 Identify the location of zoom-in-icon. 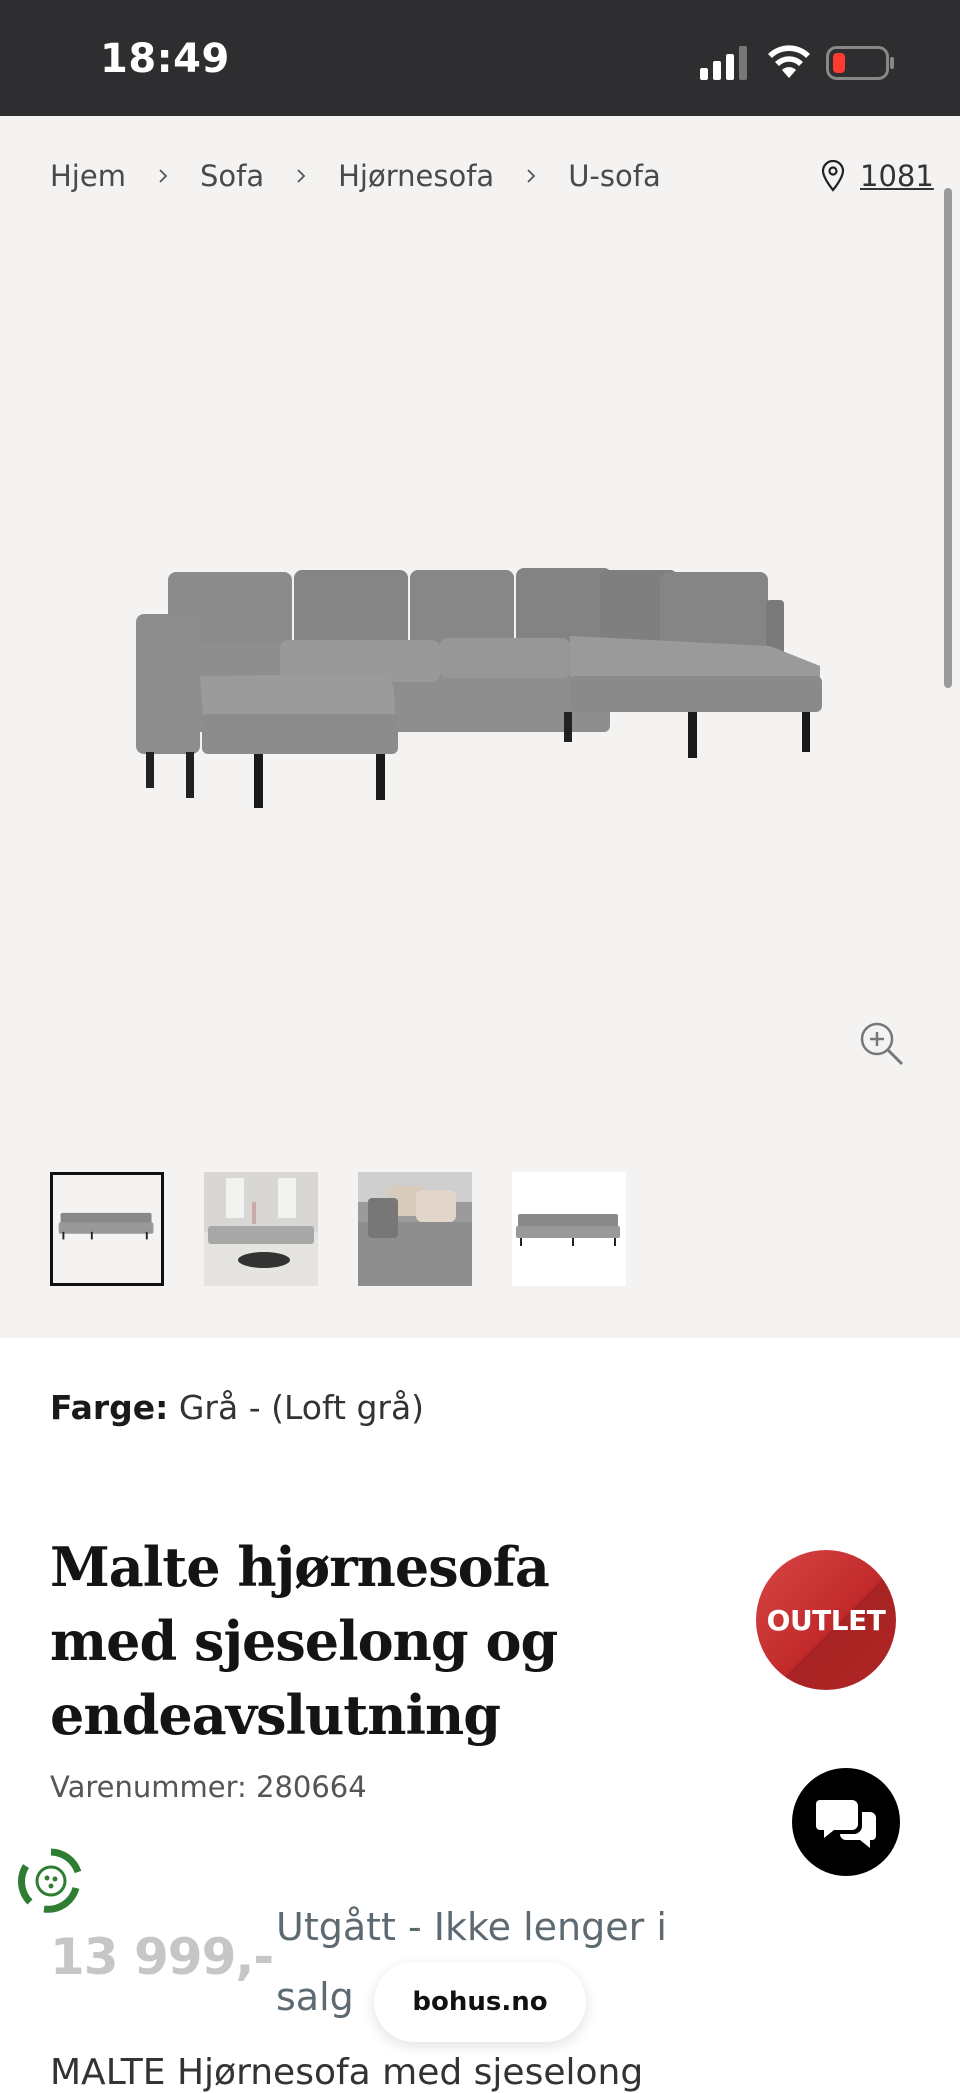
(881, 1043).